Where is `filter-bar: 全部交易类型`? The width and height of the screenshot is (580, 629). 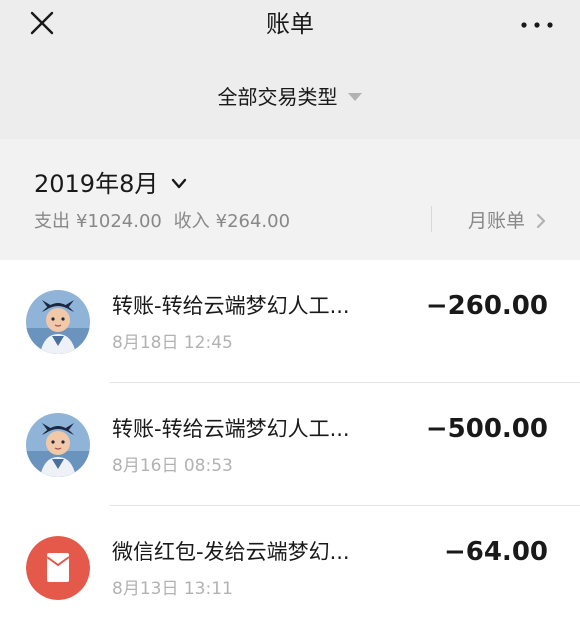 filter-bar: 全部交易类型 is located at coordinates (290, 95).